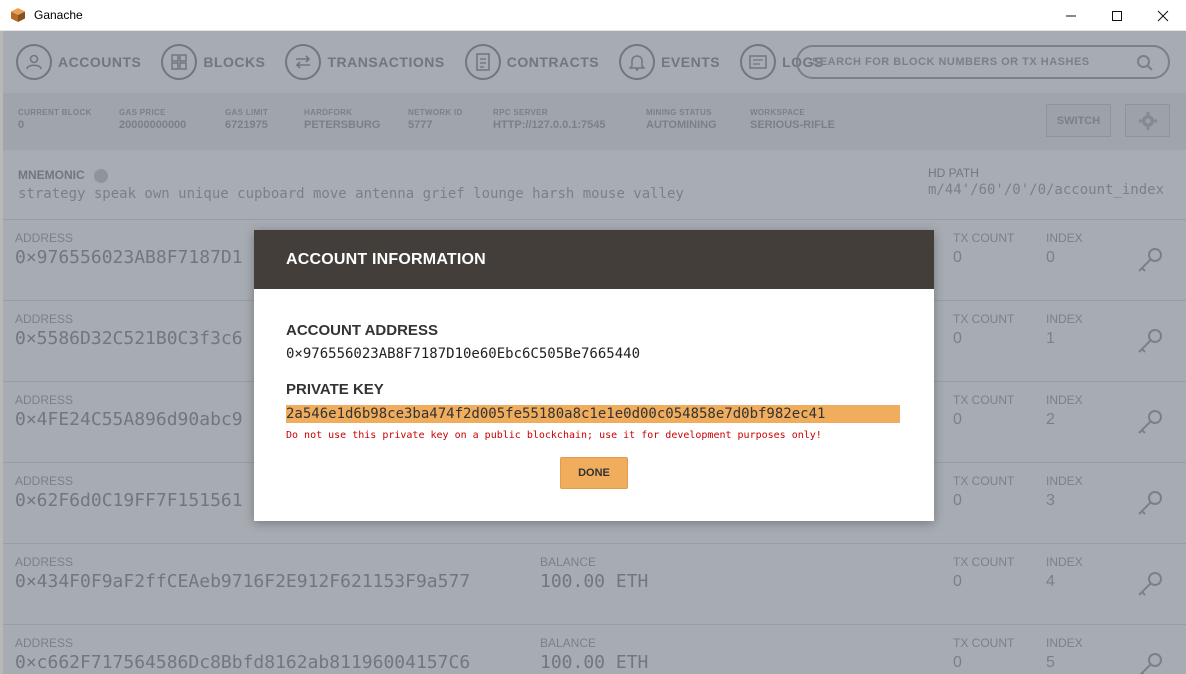  I want to click on done-button: DONE, so click(594, 473).